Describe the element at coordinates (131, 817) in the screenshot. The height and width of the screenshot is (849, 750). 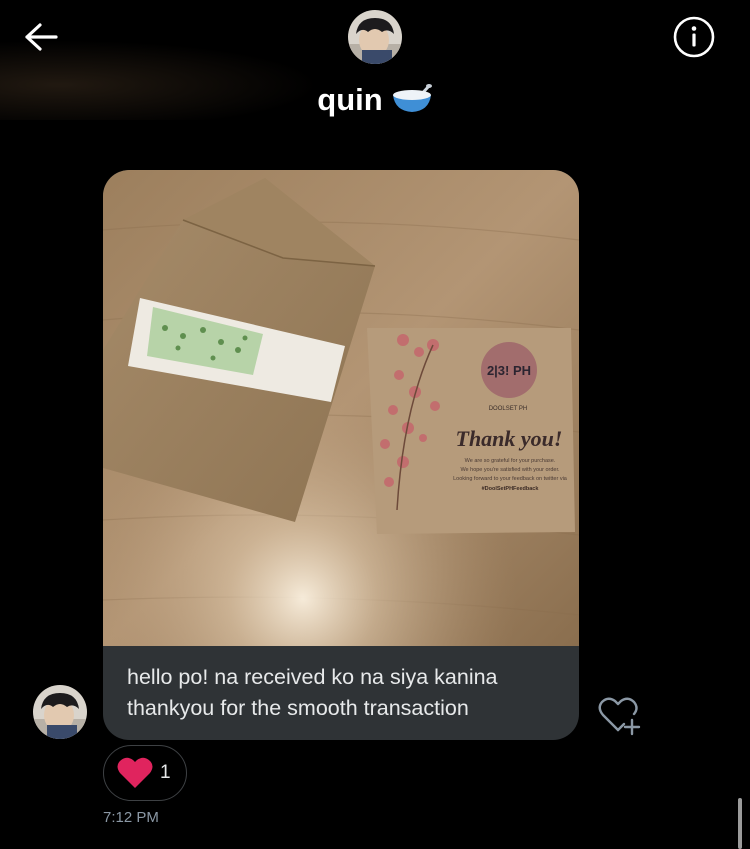
I see `message-timestamp: 7:12 PM` at that location.